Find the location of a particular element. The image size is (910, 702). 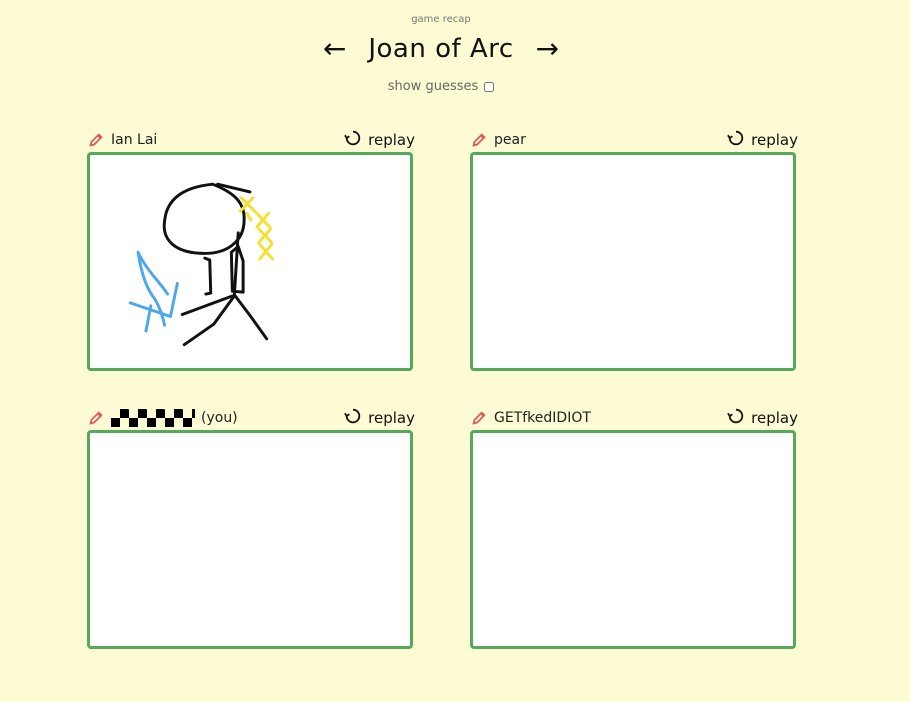

player-info: pear is located at coordinates (498, 140).